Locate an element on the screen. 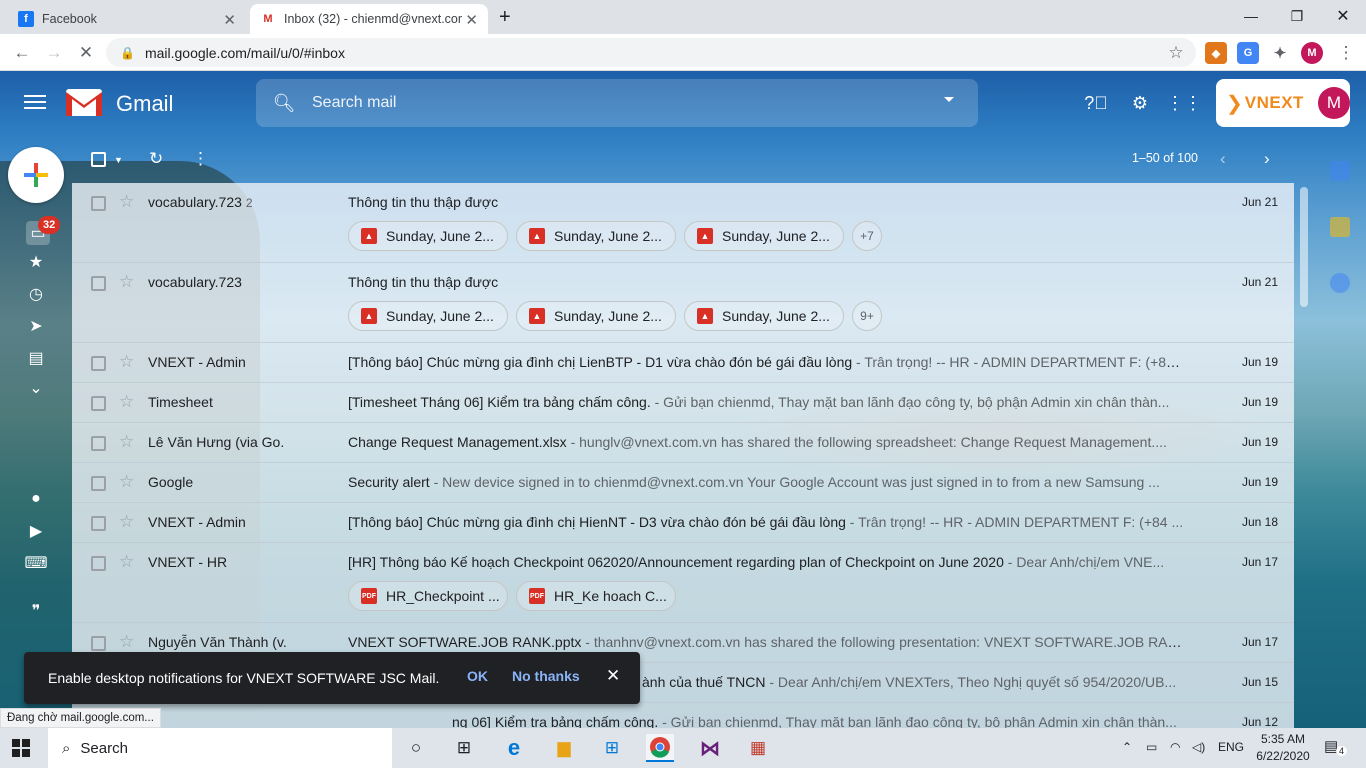  select-all-checkbox is located at coordinates (98, 159).